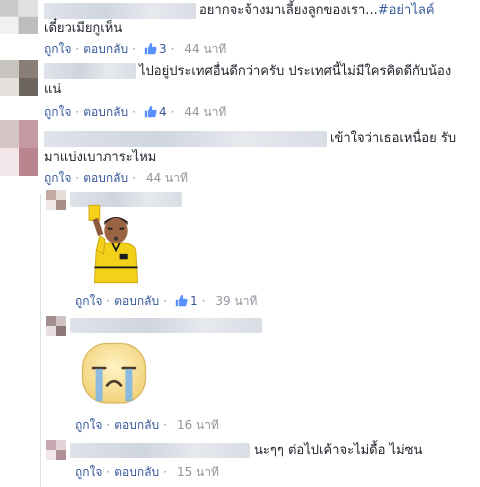  Describe the element at coordinates (406, 10) in the screenshot. I see `hashtag-link: #อย่าไลค์` at that location.